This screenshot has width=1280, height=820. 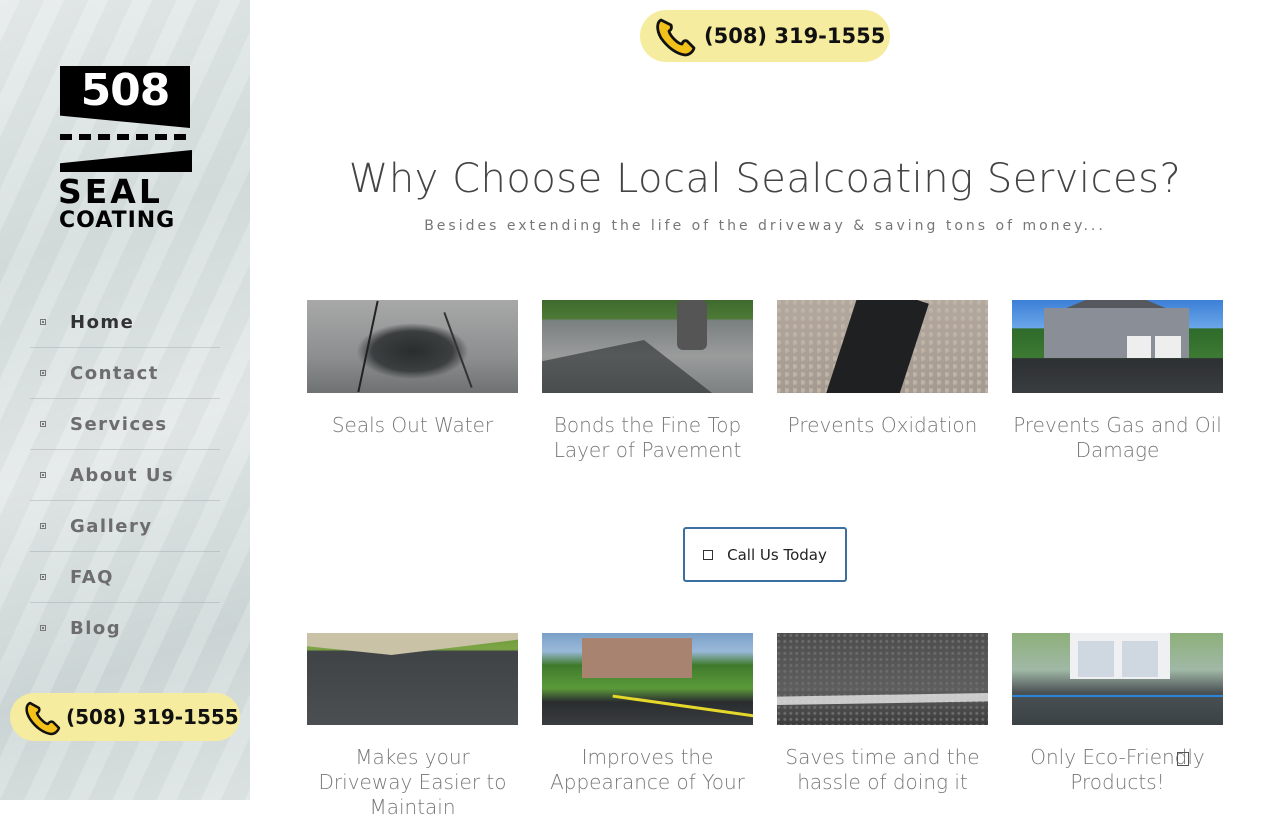 I want to click on feature-caption: Saves time and the hassle of doing it, so click(x=882, y=769).